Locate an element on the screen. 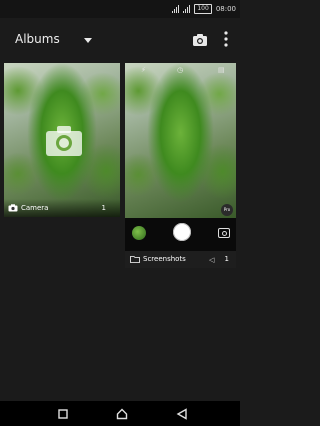 This screenshot has height=426, width=320. signal-icon is located at coordinates (176, 9).